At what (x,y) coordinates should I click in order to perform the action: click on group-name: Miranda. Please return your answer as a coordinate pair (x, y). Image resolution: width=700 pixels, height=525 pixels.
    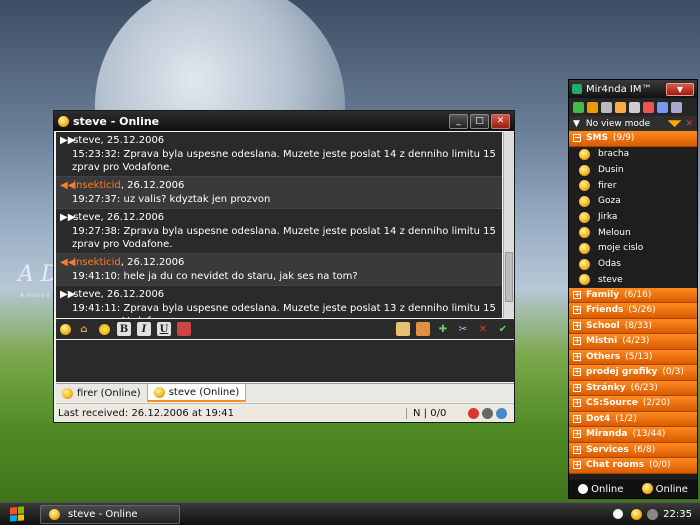
    Looking at the image, I should click on (607, 434).